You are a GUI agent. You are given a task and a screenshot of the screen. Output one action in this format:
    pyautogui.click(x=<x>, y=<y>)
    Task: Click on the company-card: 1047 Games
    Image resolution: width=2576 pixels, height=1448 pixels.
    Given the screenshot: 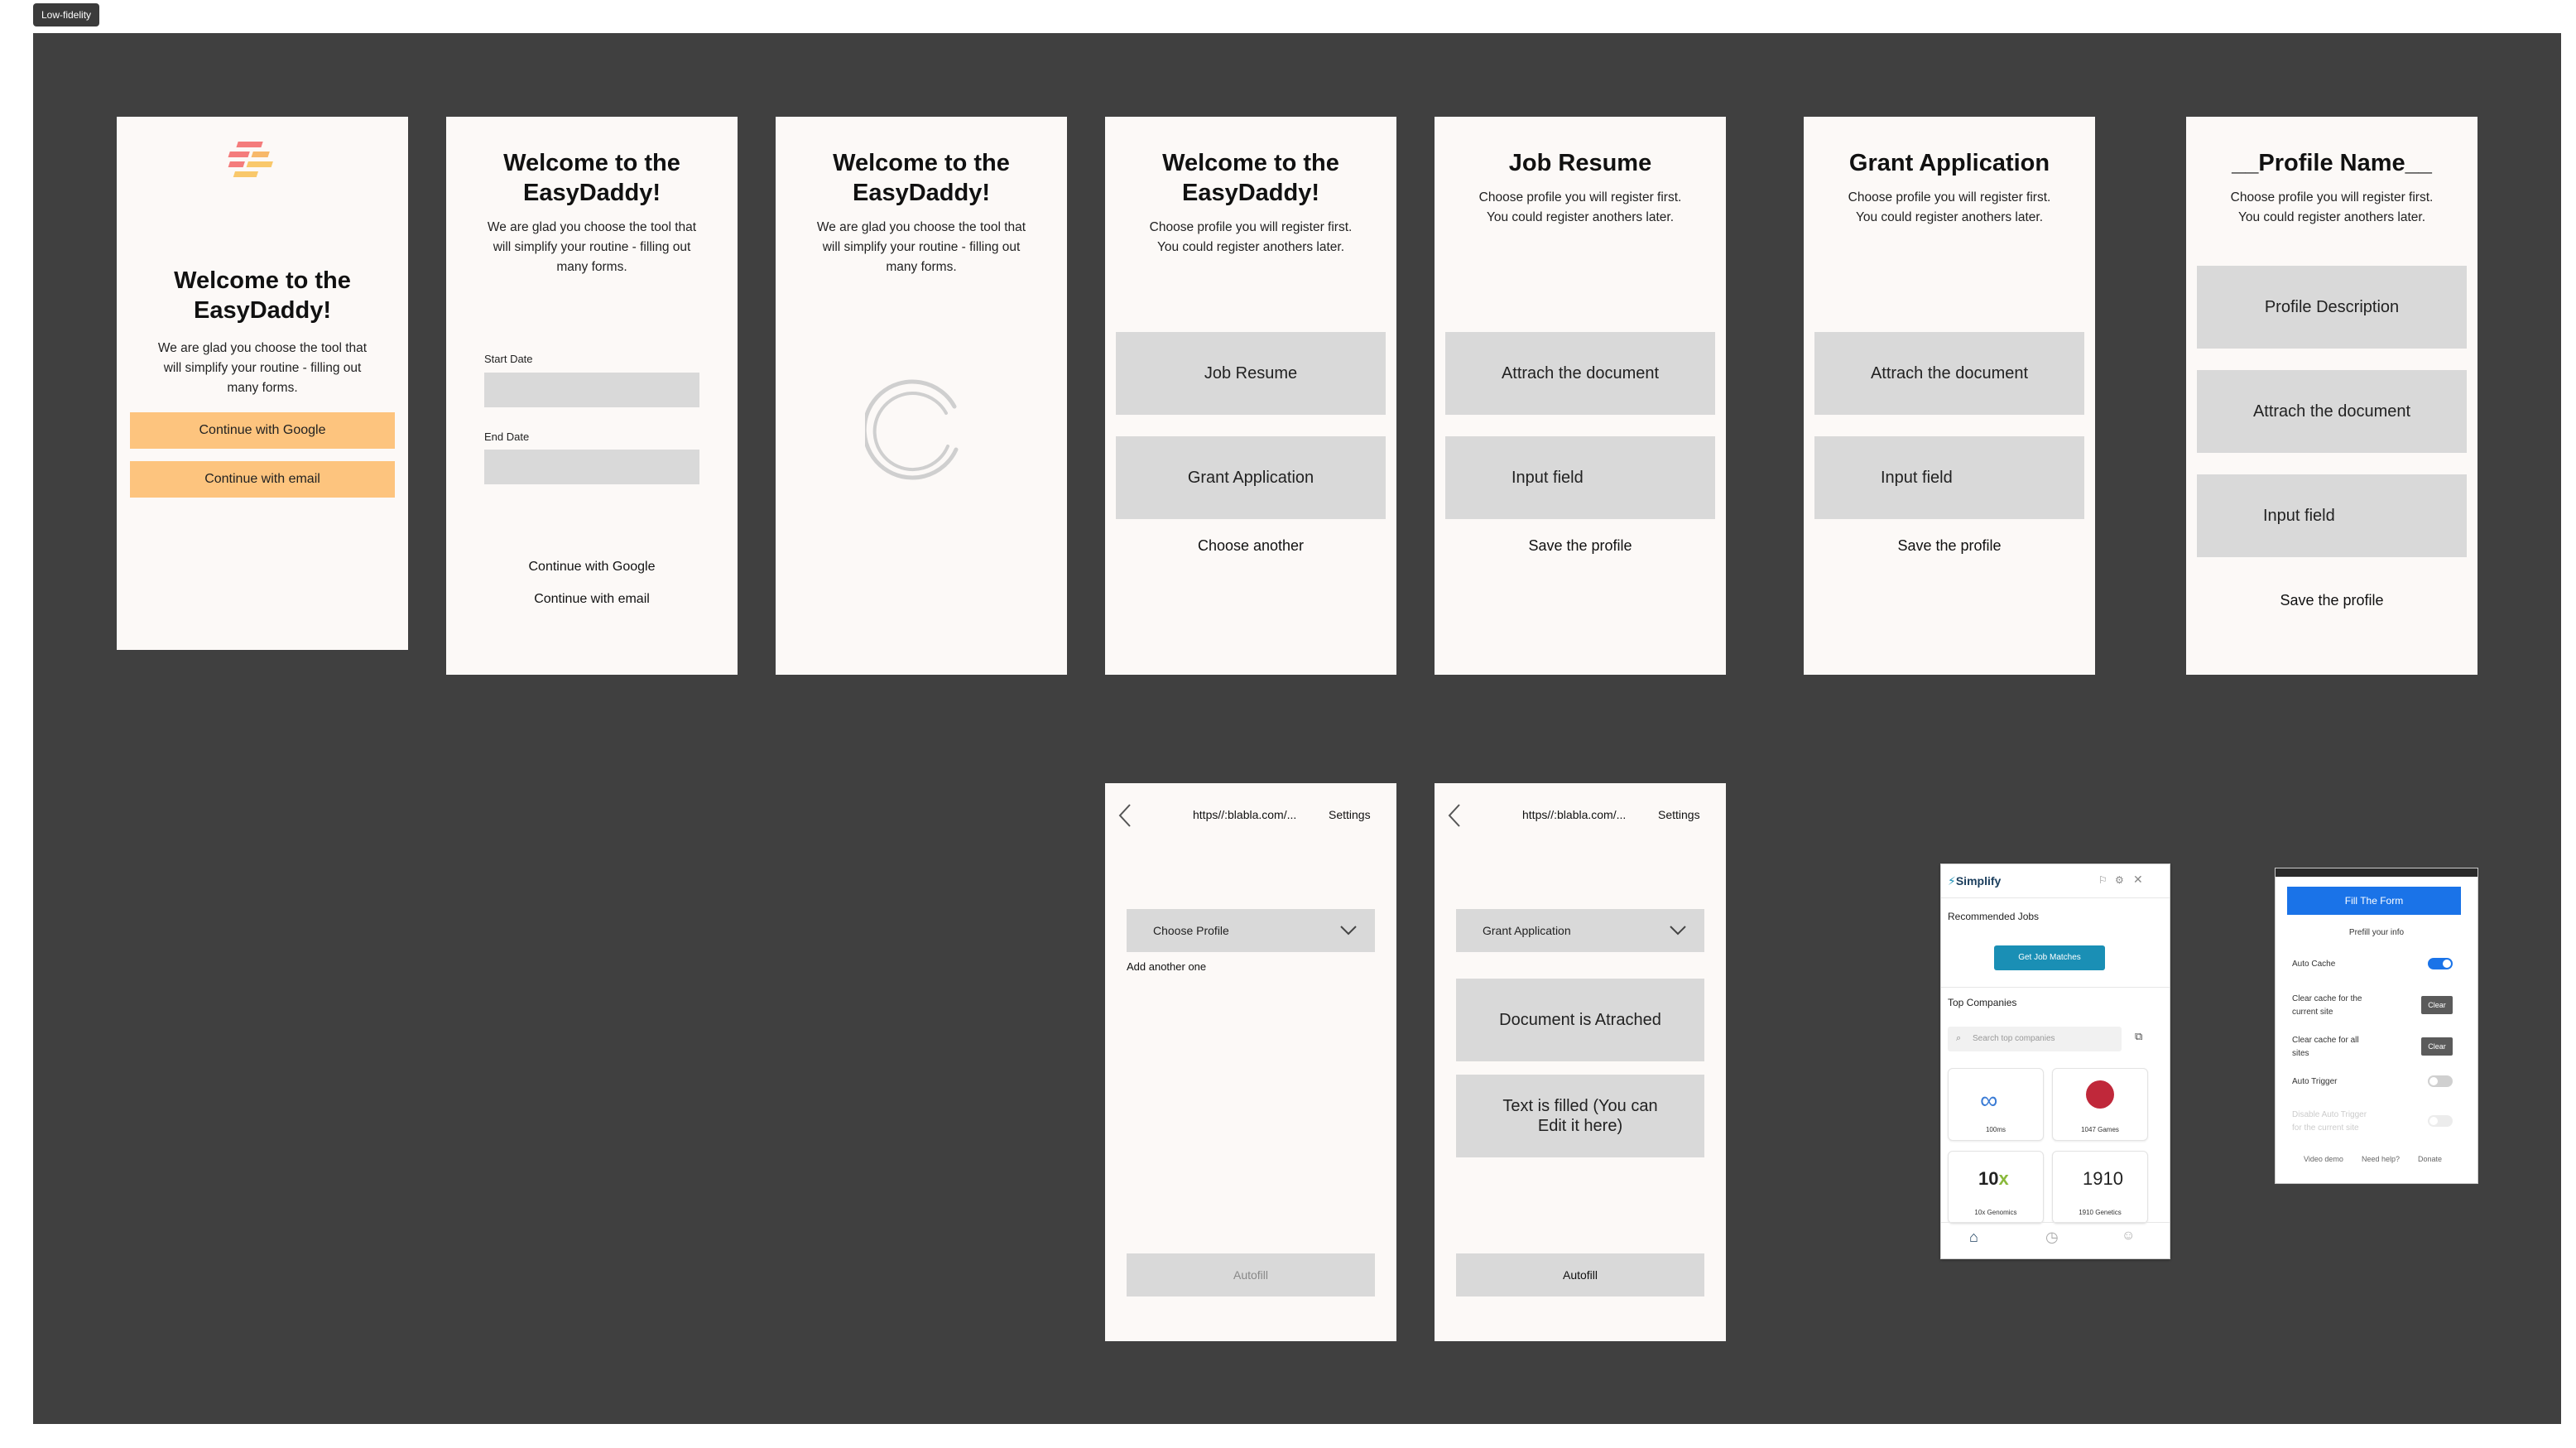 What is the action you would take?
    pyautogui.click(x=2100, y=1104)
    